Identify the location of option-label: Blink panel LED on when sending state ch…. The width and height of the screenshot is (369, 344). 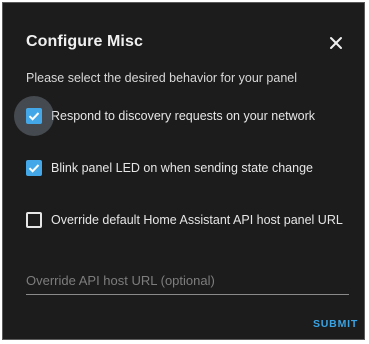
(182, 168).